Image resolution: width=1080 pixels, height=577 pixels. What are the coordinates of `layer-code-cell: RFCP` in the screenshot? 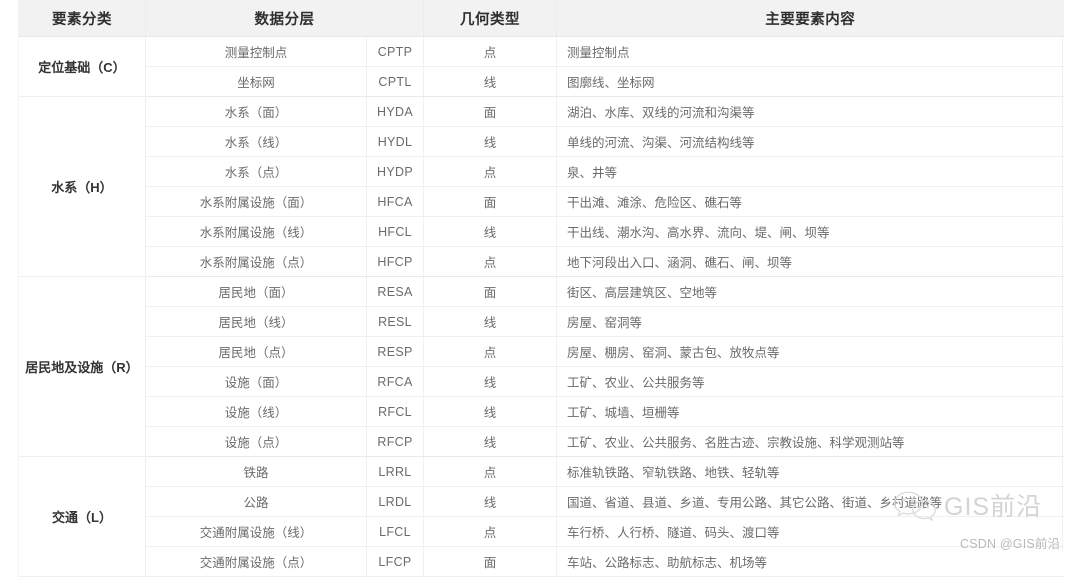 It's located at (395, 441).